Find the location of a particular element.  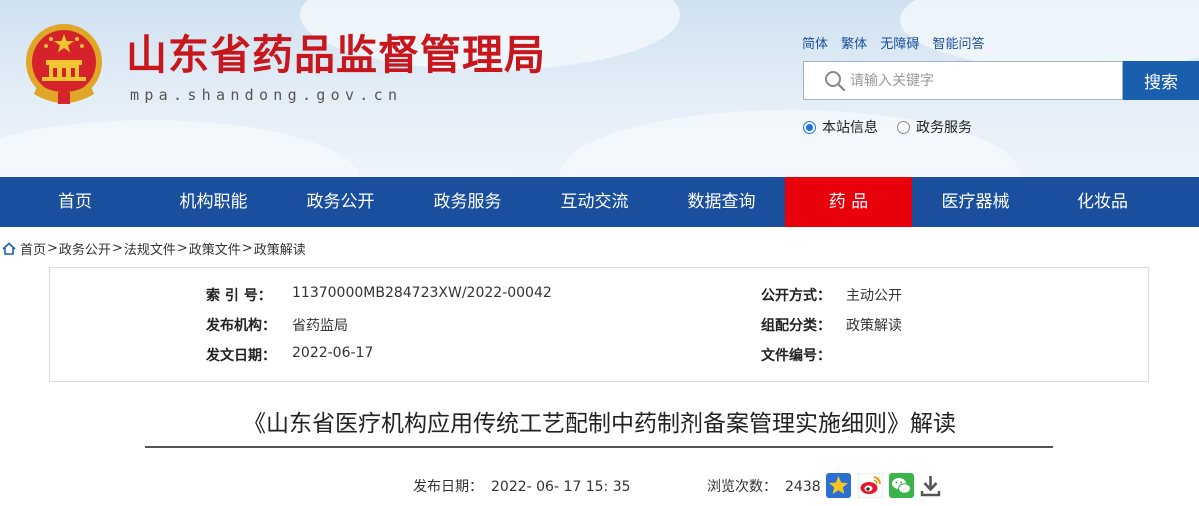

weibo-icon is located at coordinates (870, 485).